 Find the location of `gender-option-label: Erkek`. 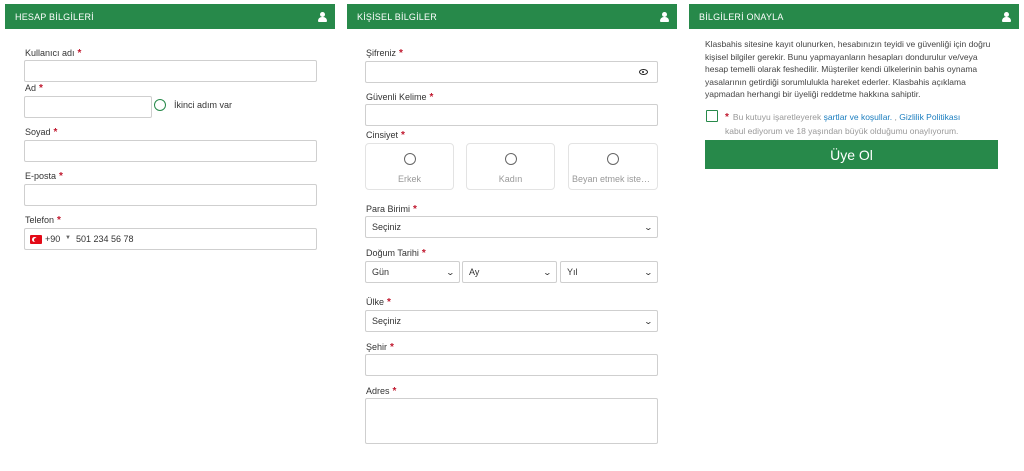

gender-option-label: Erkek is located at coordinates (409, 179).